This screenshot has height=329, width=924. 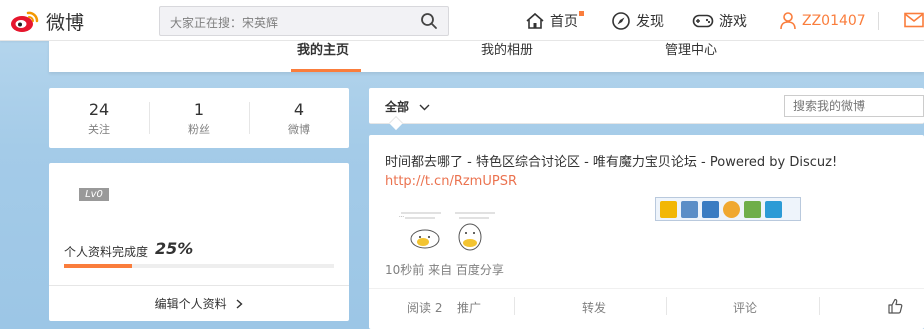 I want to click on nav-home-label: 首页, so click(x=564, y=21).